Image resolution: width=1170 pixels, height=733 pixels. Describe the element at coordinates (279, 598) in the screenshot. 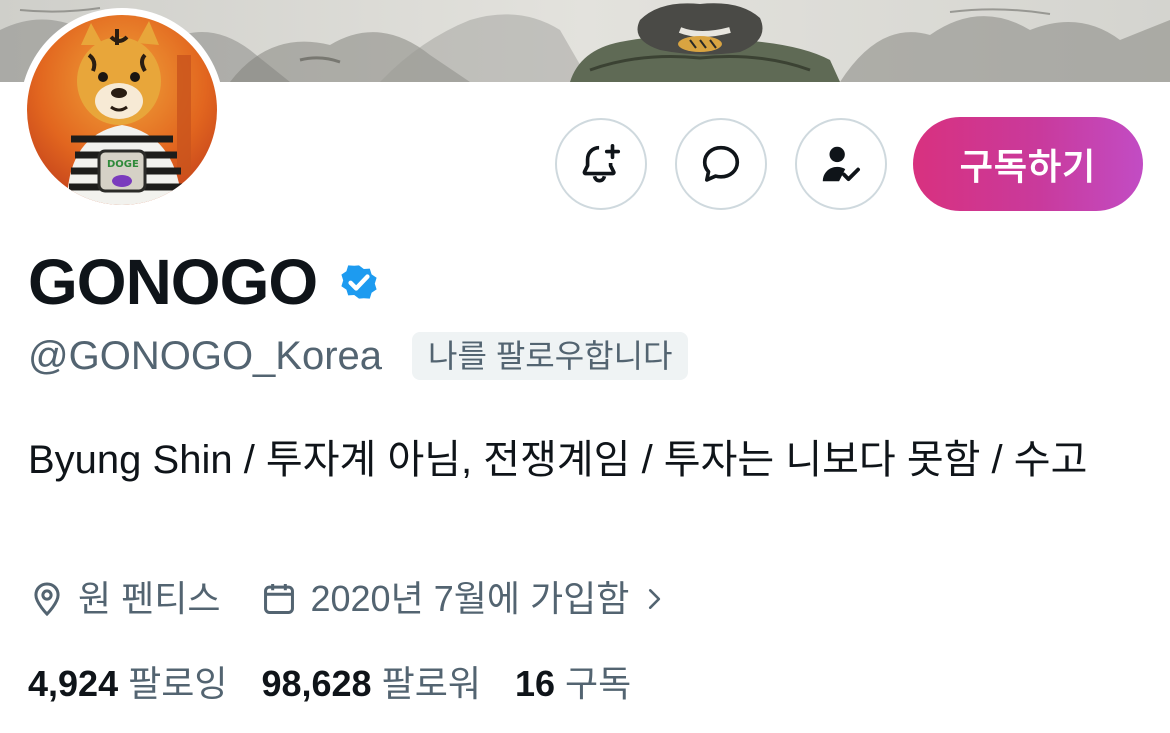

I see `calendar-icon` at that location.